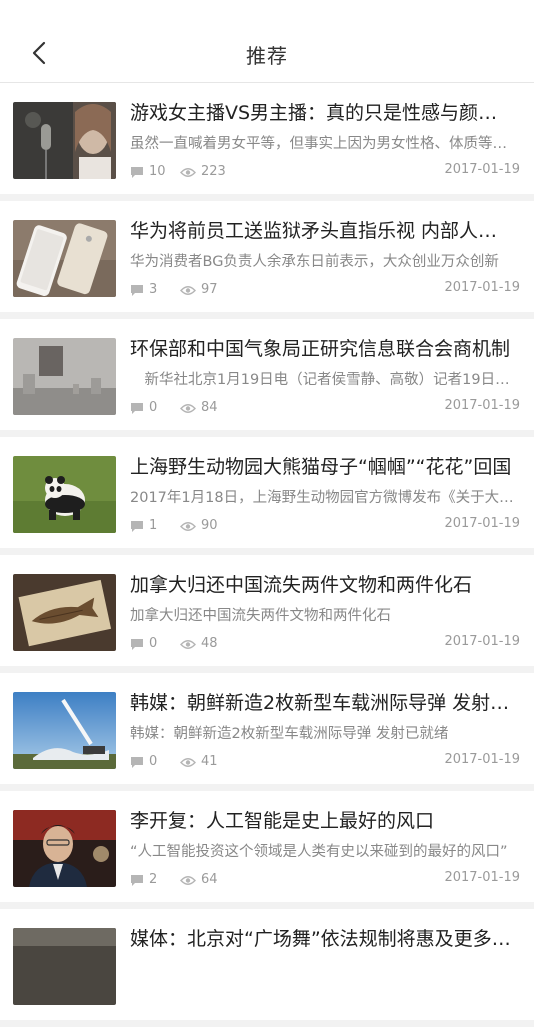  I want to click on article-title: 李开复：人工智能是史上最好的风口, so click(282, 821).